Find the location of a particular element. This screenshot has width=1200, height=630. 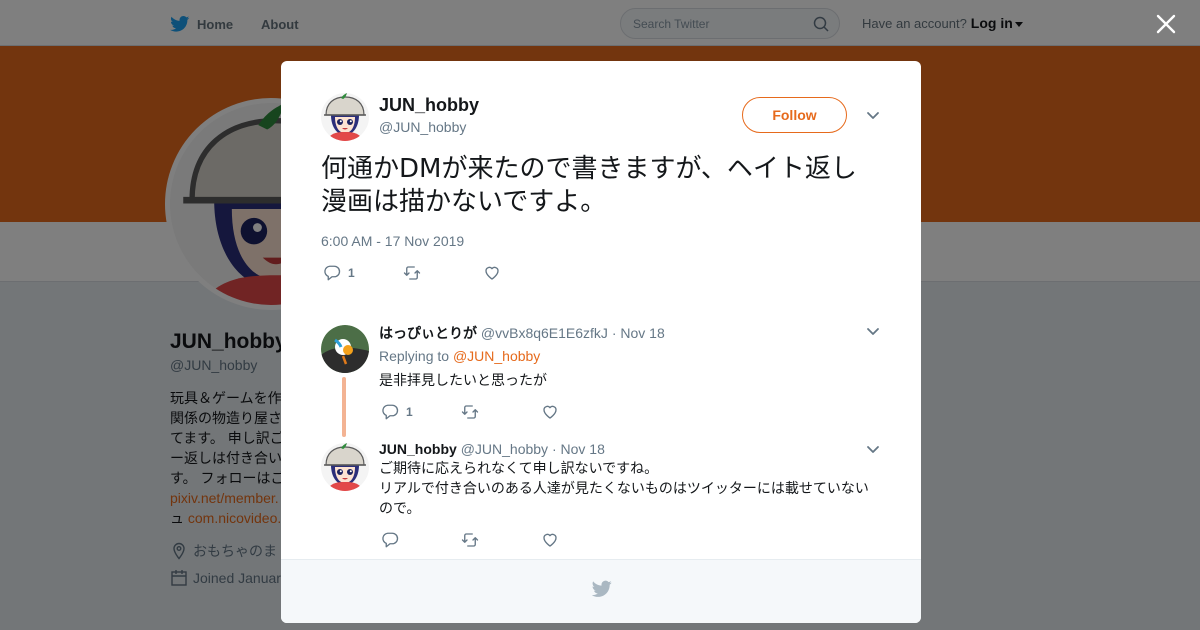

reply-header: はっぴぃとりが @vvBx8q6E1E6zfkJ · Nov 18 is located at coordinates (522, 333).